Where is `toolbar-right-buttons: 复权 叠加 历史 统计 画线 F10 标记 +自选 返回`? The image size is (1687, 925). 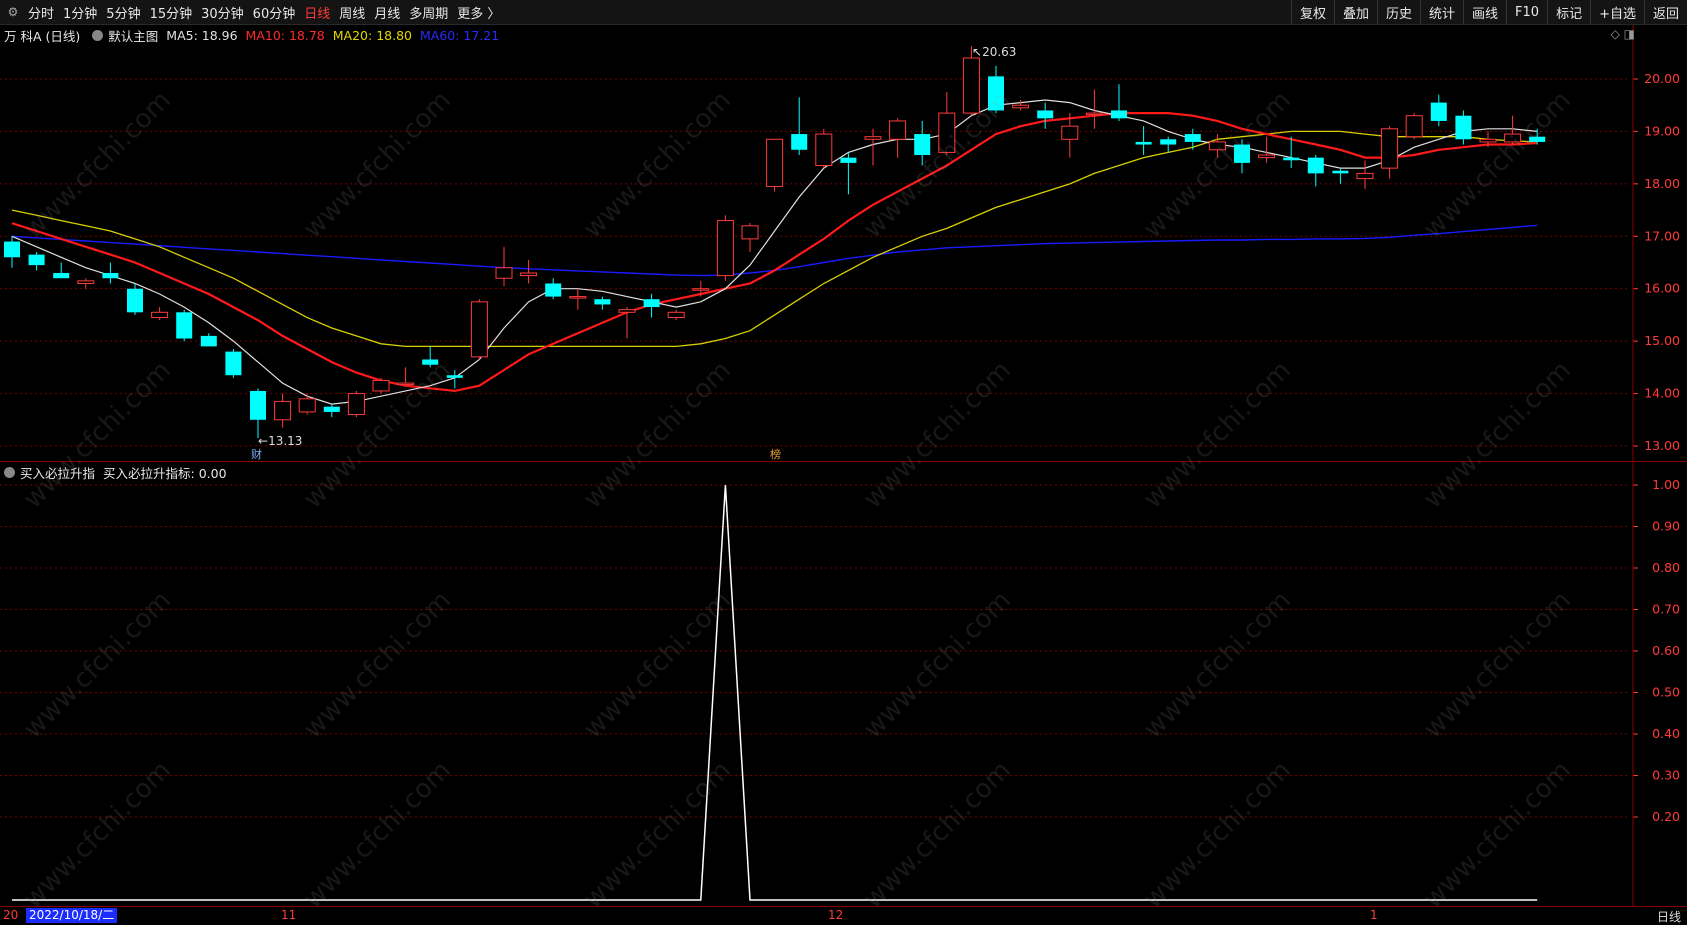
toolbar-right-buttons: 复权 叠加 历史 统计 画线 F10 标记 +自选 返回 is located at coordinates (1488, 12).